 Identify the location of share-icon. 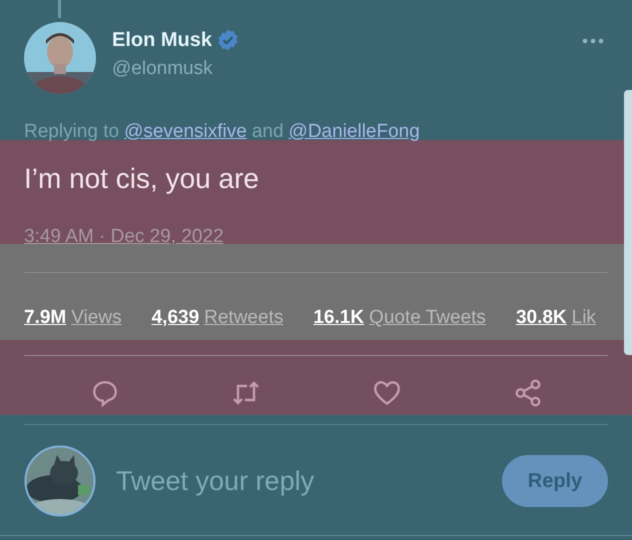
(527, 393).